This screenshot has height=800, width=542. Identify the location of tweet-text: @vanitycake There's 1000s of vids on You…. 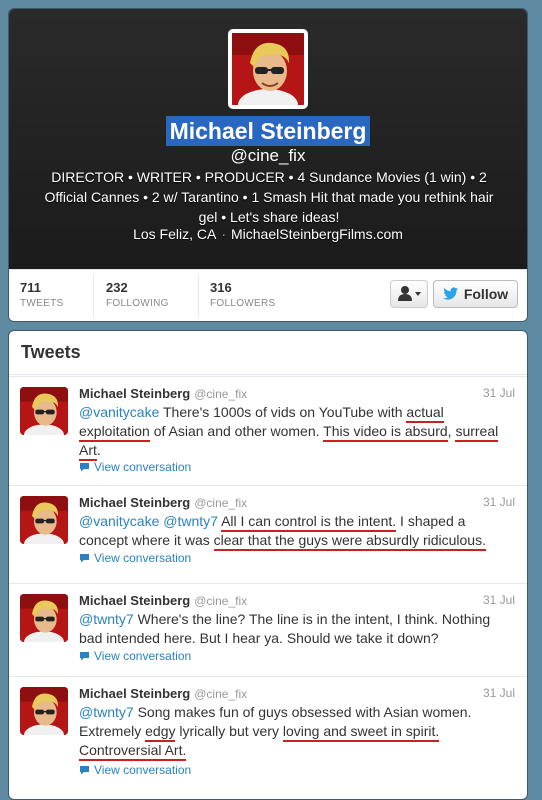
(297, 432).